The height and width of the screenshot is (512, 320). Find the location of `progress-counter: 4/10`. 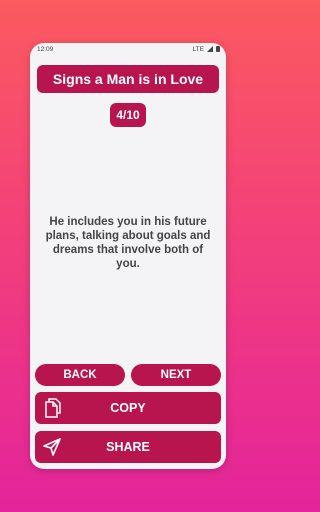

progress-counter: 4/10 is located at coordinates (128, 115).